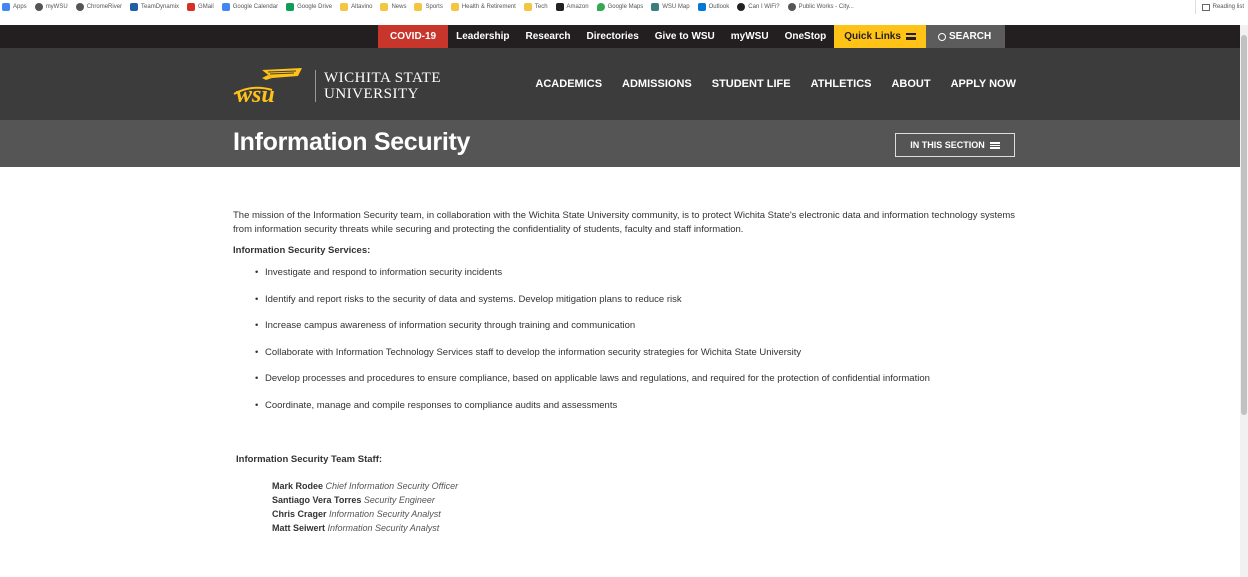 The width and height of the screenshot is (1248, 577). Describe the element at coordinates (624, 143) in the screenshot. I see `section-banner: Information Security` at that location.